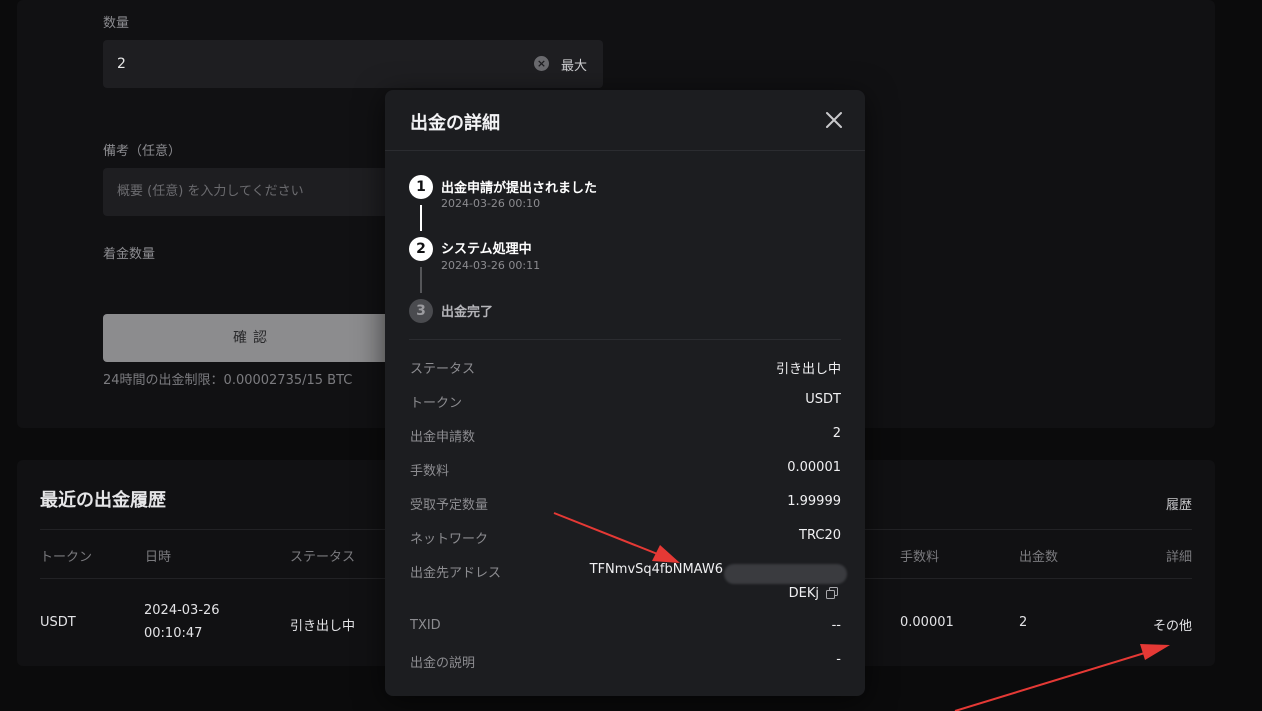  I want to click on qty-input: 2 × 最大, so click(353, 64).